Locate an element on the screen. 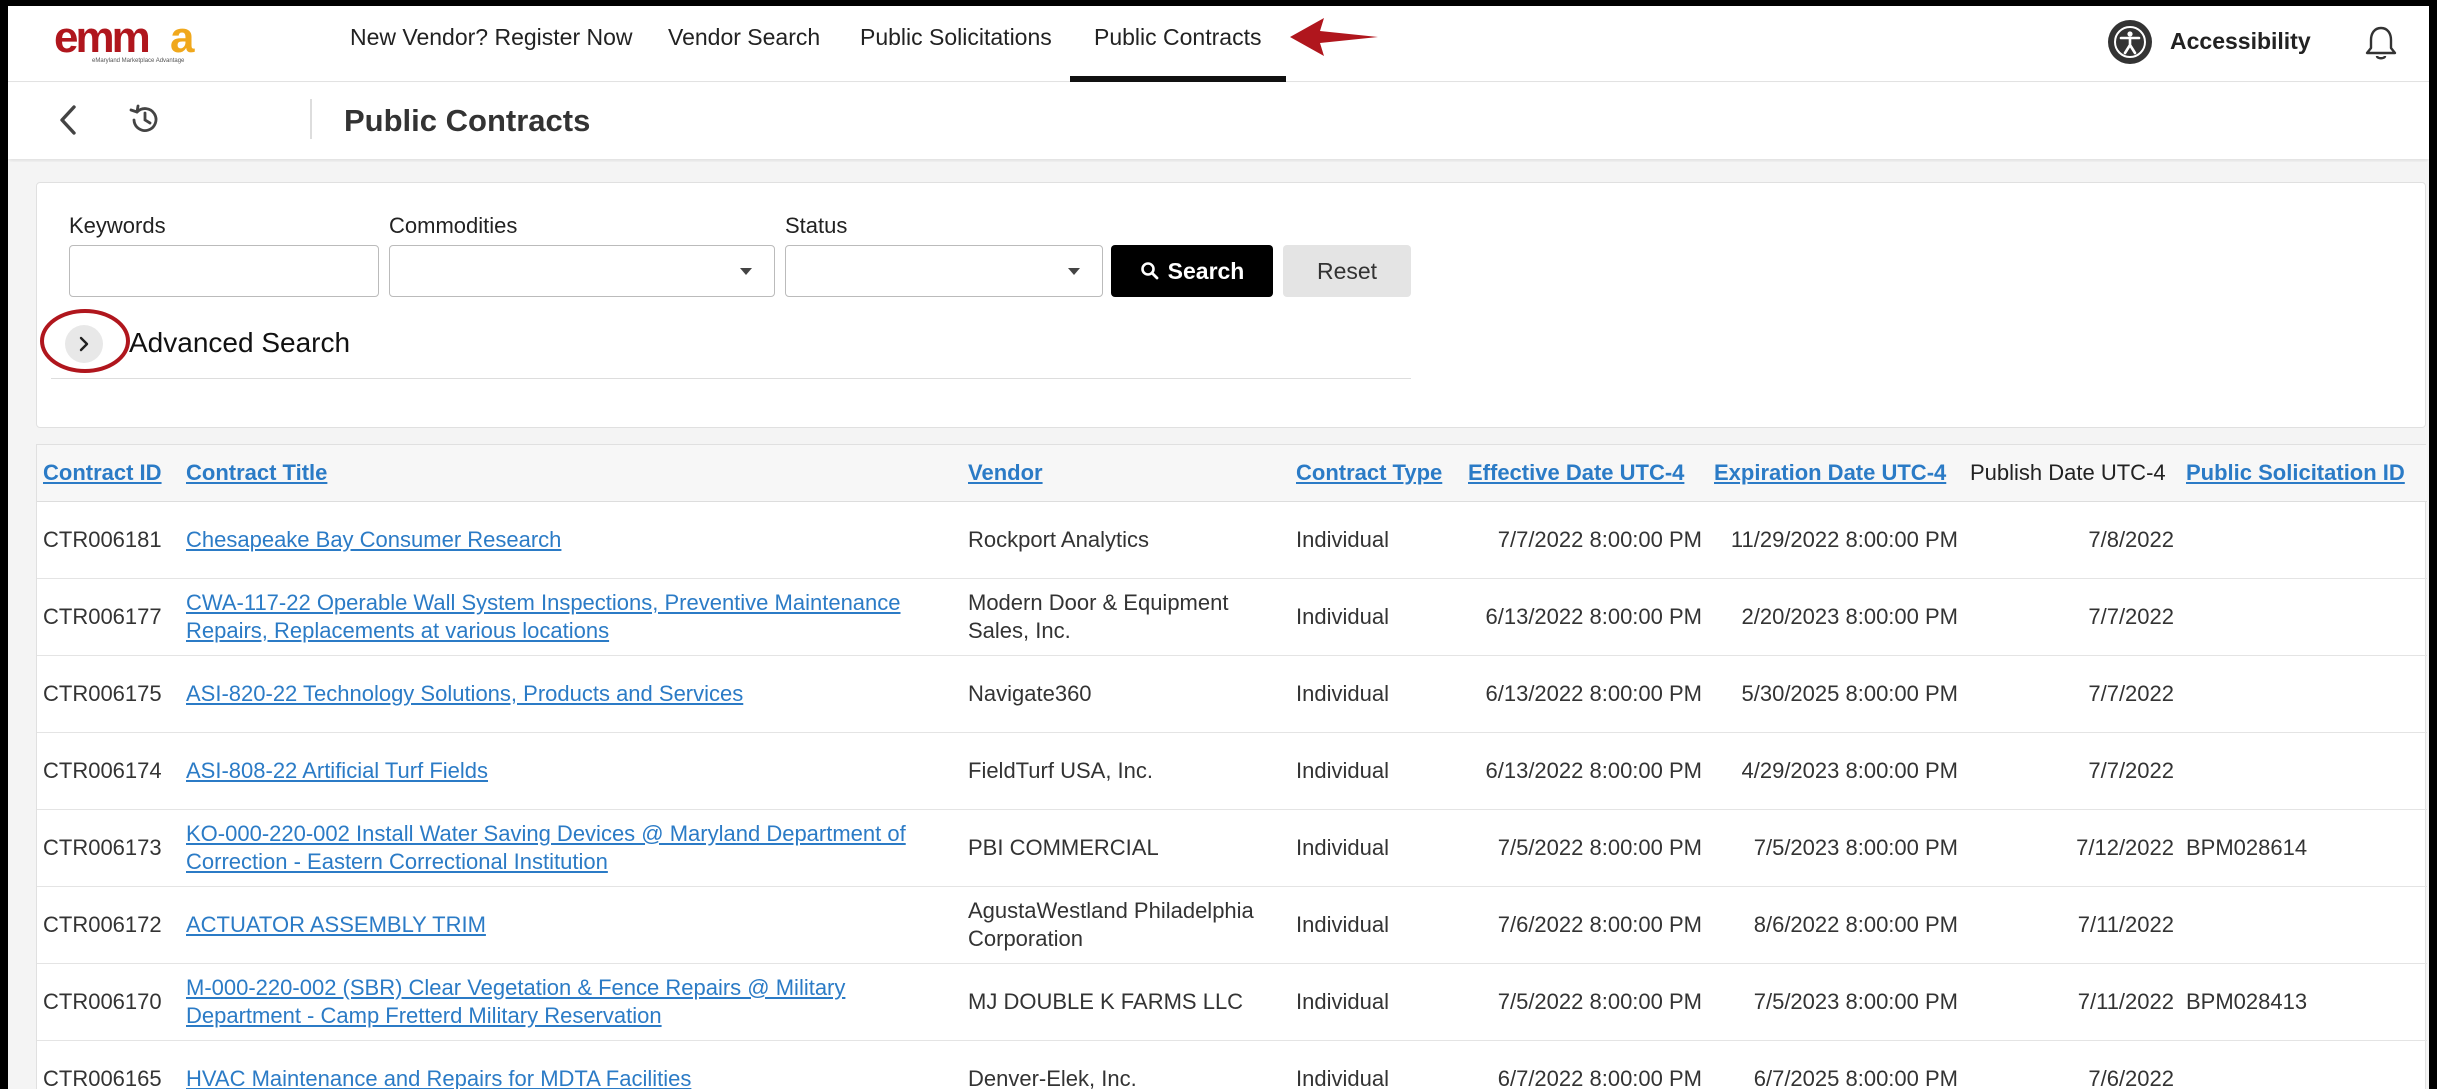 The image size is (2437, 1089). logo-tagline: eMaryland Marketplace Advantage is located at coordinates (138, 61).